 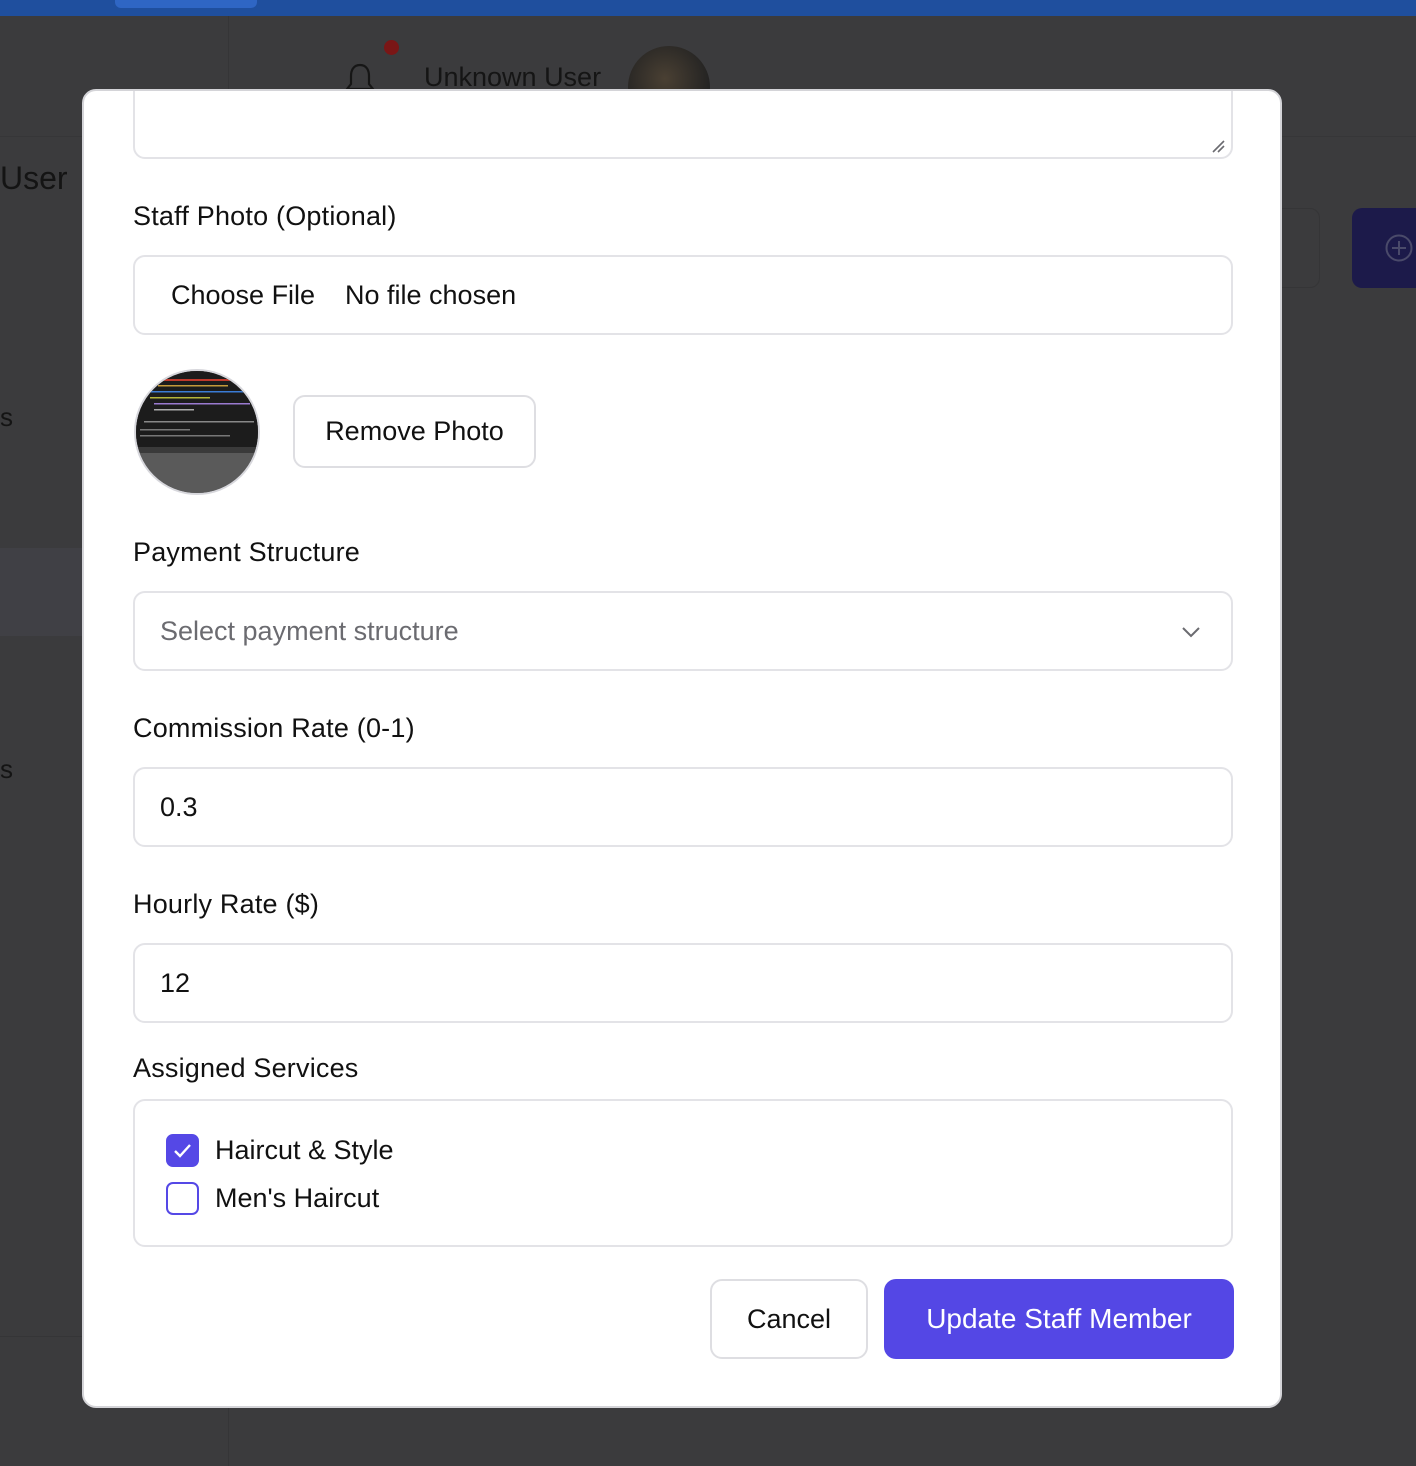 What do you see at coordinates (243, 295) in the screenshot?
I see `choose-file-button: Choose File` at bounding box center [243, 295].